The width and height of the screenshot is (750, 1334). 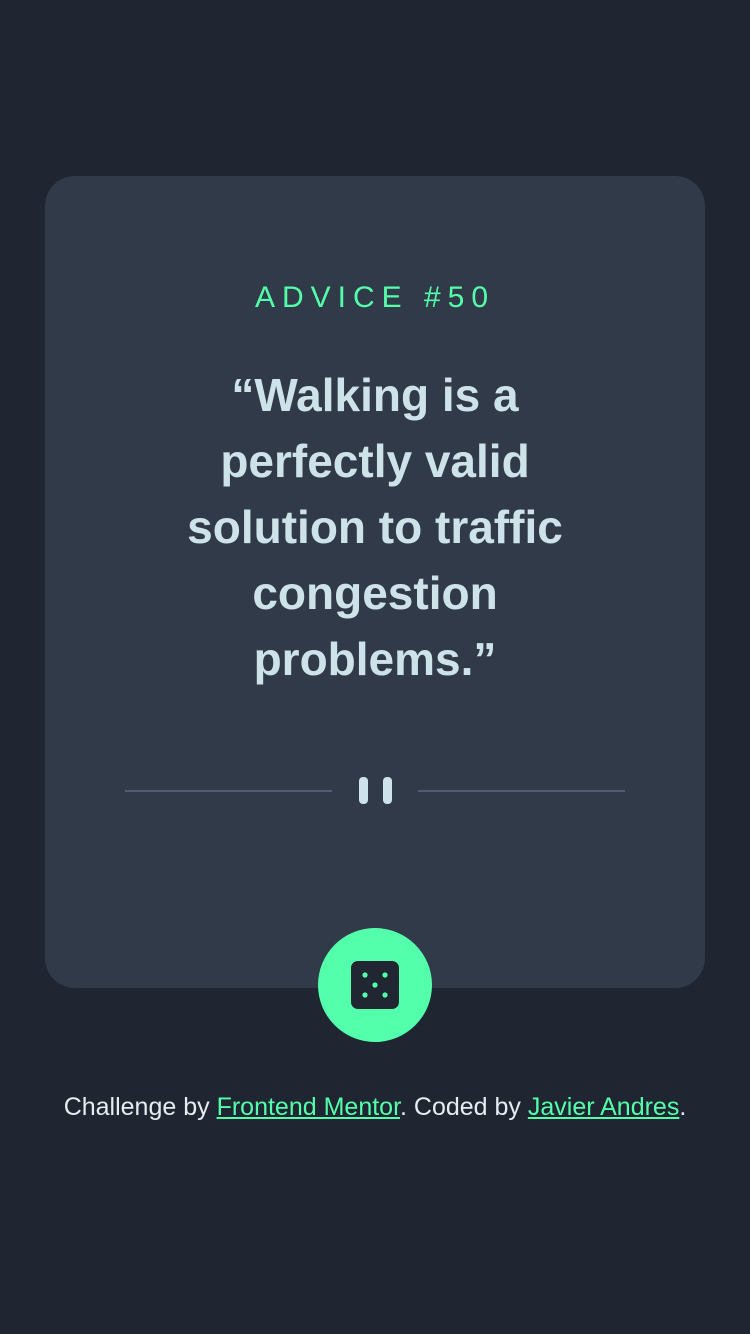 What do you see at coordinates (228, 791) in the screenshot?
I see `divider-line-left` at bounding box center [228, 791].